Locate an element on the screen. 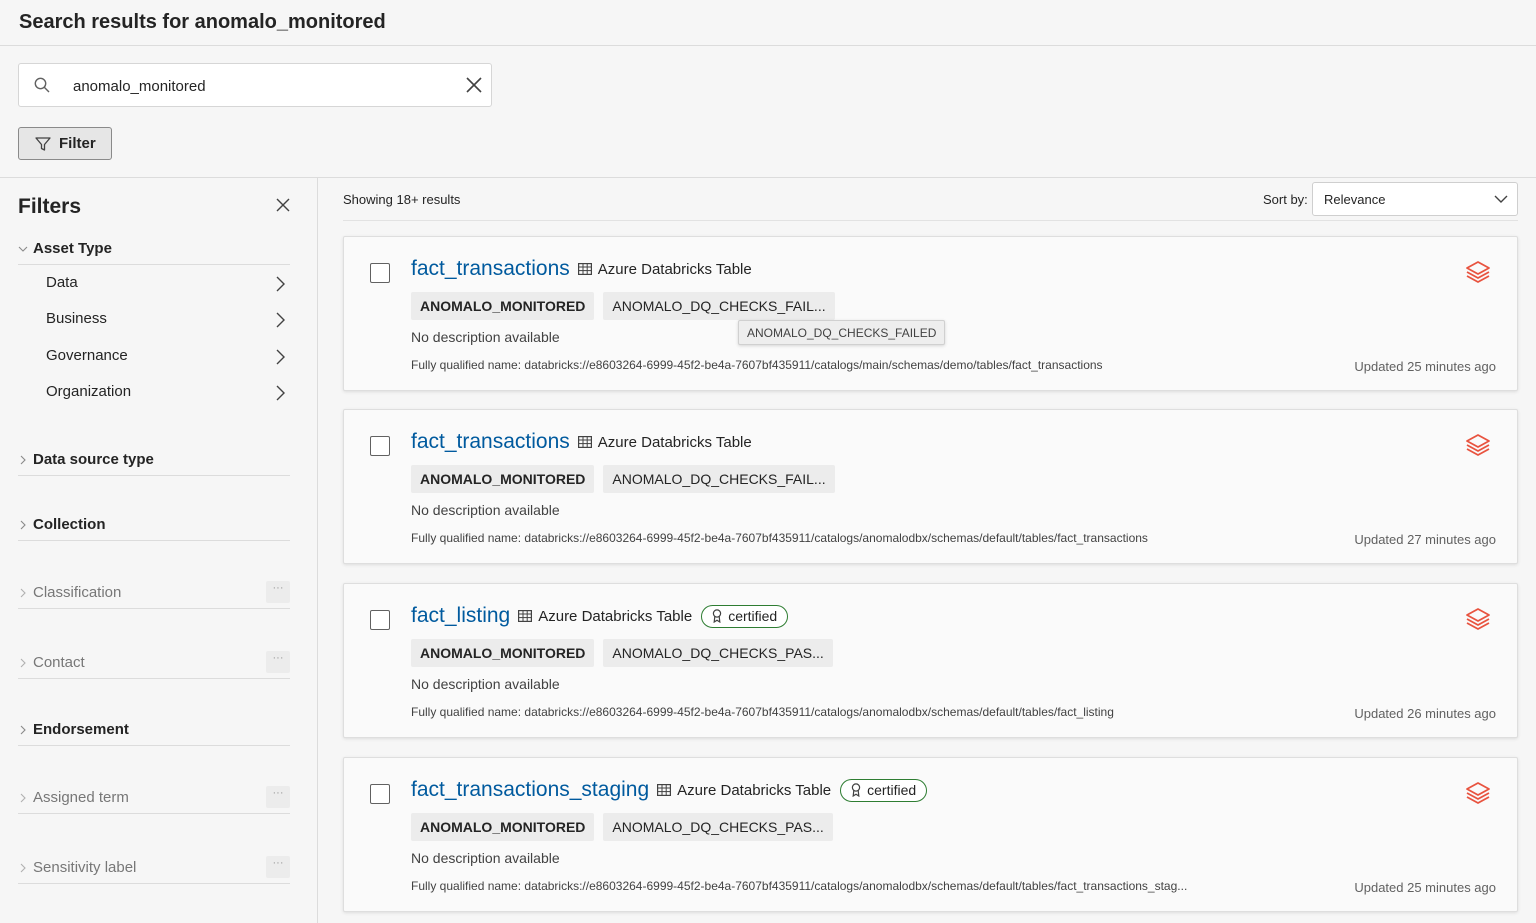 The image size is (1536, 923). page-title: Search results for anomalo_monitored is located at coordinates (202, 22).